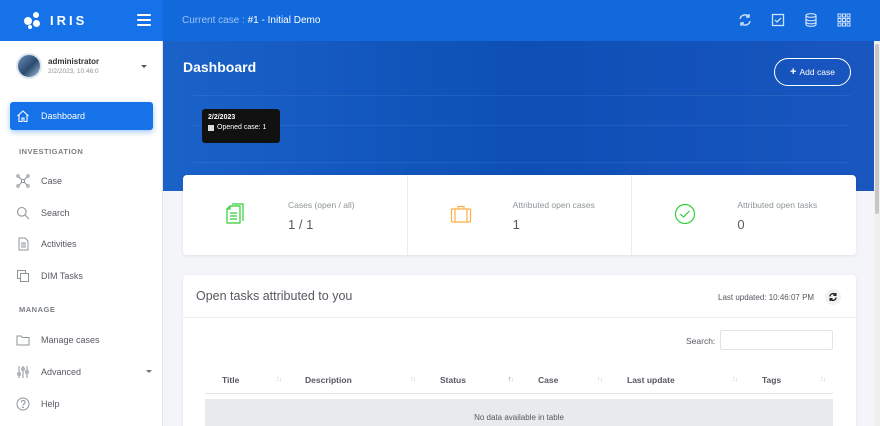 The height and width of the screenshot is (426, 880). What do you see at coordinates (453, 380) in the screenshot?
I see `column-header-status: Status` at bounding box center [453, 380].